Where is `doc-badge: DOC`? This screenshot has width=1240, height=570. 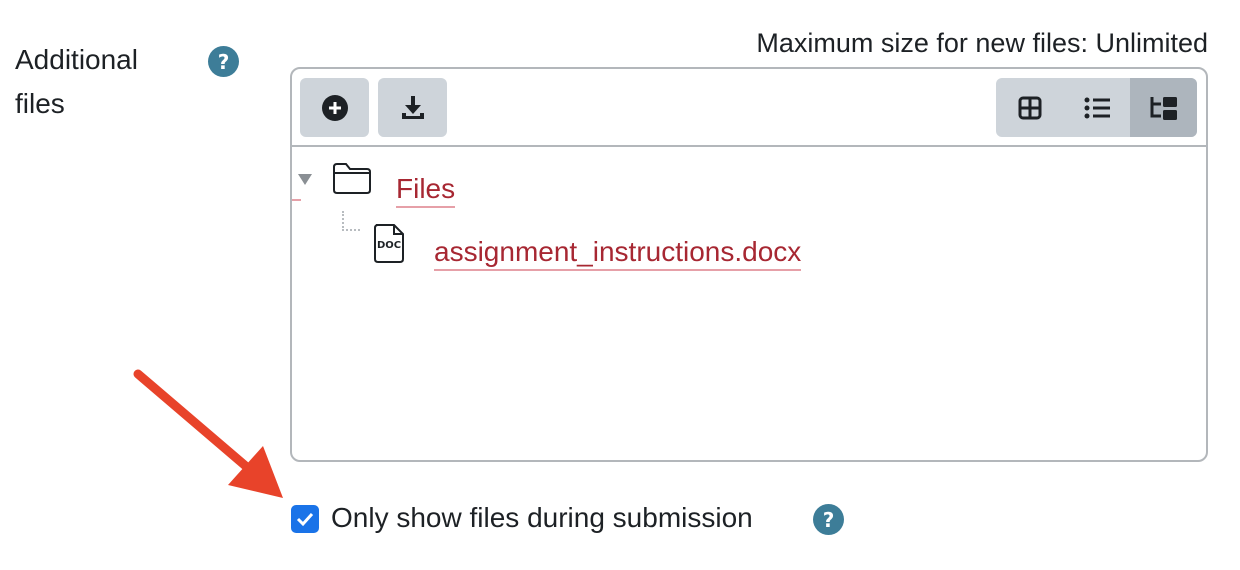 doc-badge: DOC is located at coordinates (389, 245).